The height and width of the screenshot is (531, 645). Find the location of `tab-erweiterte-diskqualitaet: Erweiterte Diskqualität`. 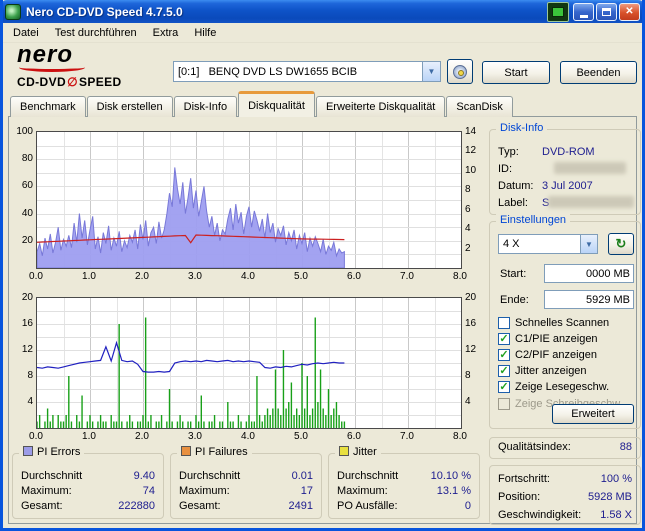

tab-erweiterte-diskqualitaet: Erweiterte Diskqualität is located at coordinates (380, 106).